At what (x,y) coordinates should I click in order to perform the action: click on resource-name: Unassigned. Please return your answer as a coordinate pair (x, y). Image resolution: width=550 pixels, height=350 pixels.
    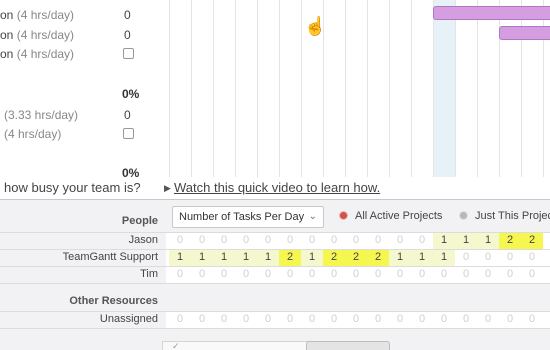
    Looking at the image, I should click on (128, 319).